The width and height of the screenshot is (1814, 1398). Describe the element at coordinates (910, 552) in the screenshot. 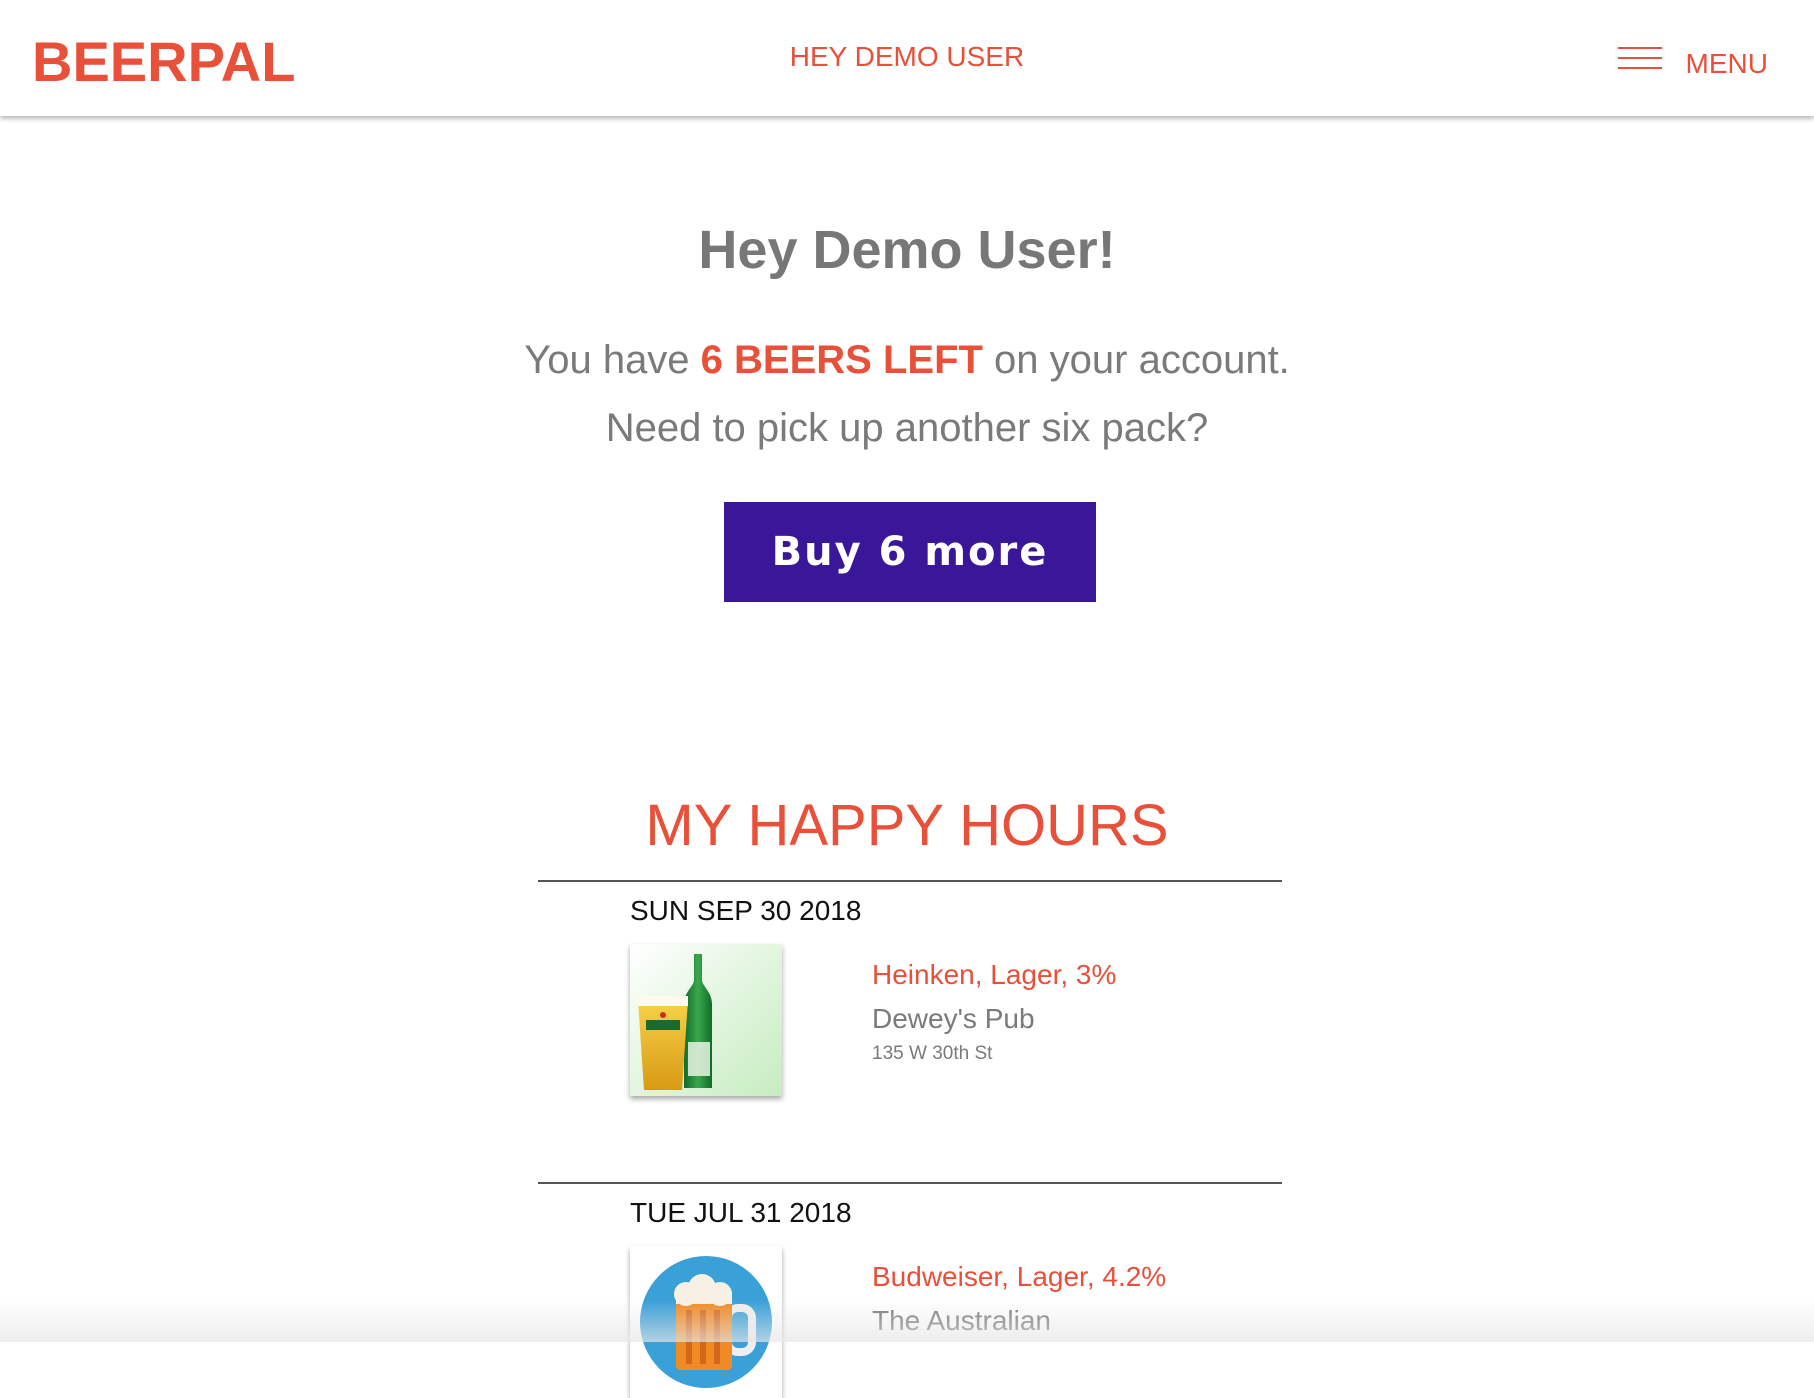

I see `buy-more-button: Buy 6 more` at that location.